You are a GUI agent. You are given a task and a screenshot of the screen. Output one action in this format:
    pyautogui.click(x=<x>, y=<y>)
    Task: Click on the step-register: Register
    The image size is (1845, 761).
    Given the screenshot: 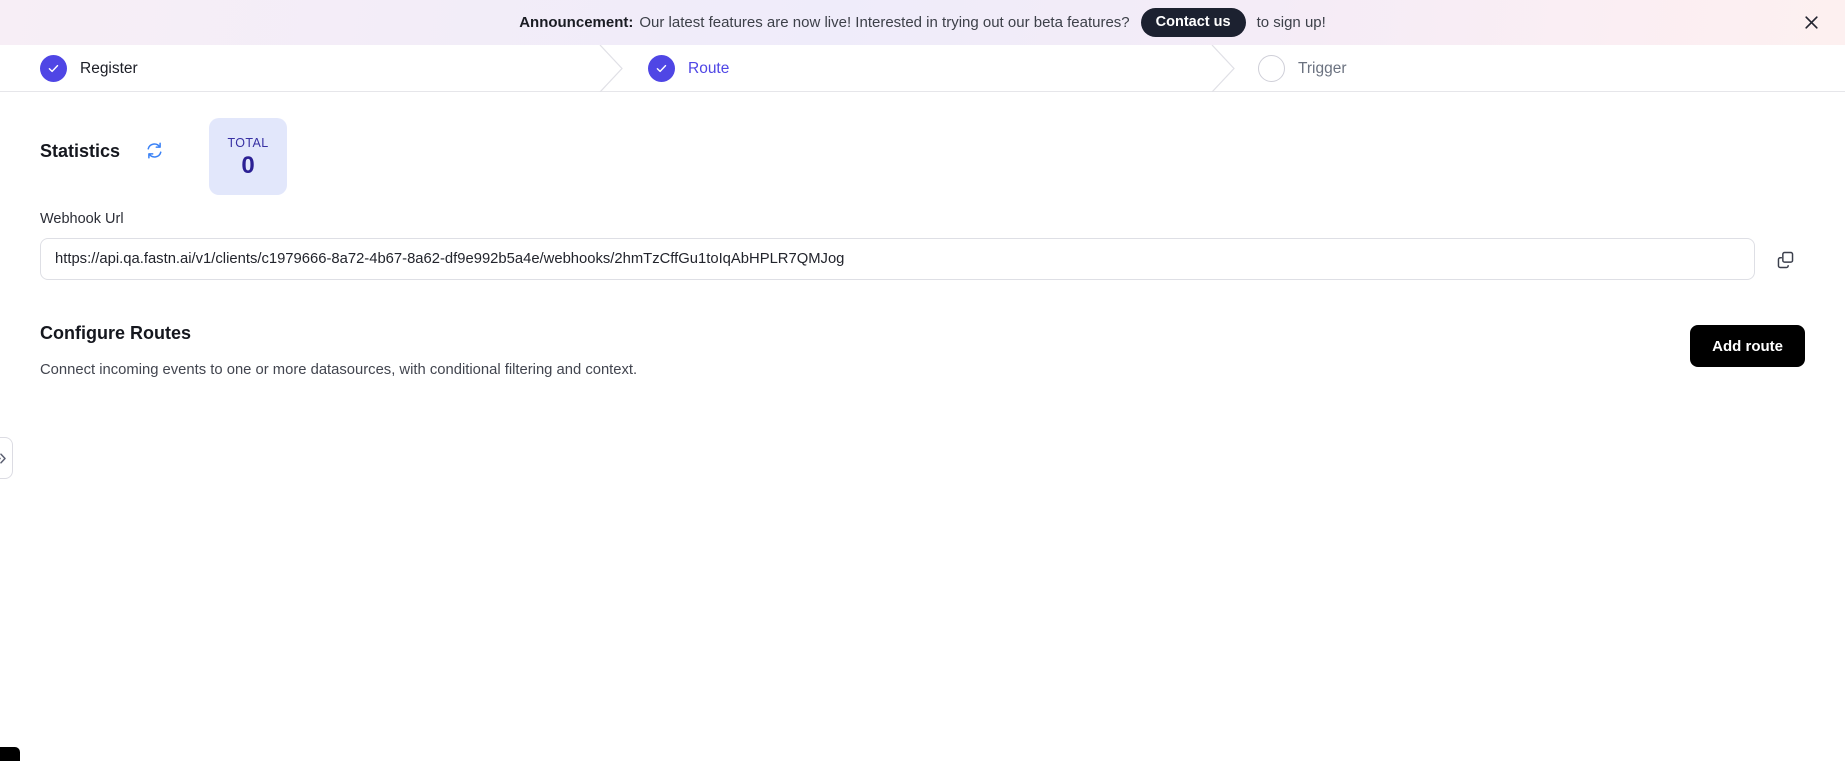 What is the action you would take?
    pyautogui.click(x=89, y=68)
    